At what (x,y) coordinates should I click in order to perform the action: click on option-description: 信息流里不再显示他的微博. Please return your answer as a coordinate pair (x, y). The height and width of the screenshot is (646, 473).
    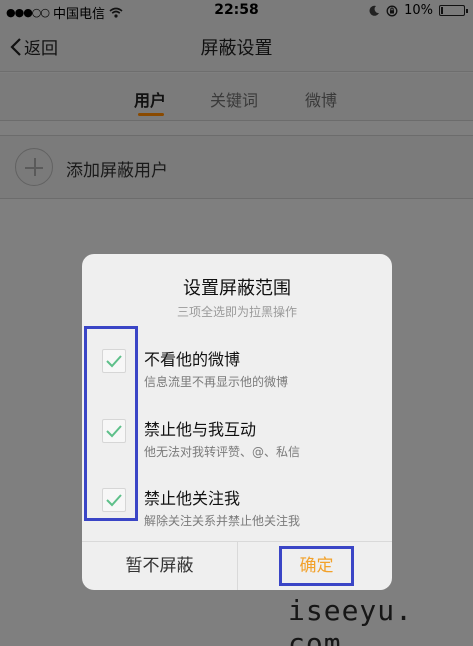
    Looking at the image, I should click on (216, 382).